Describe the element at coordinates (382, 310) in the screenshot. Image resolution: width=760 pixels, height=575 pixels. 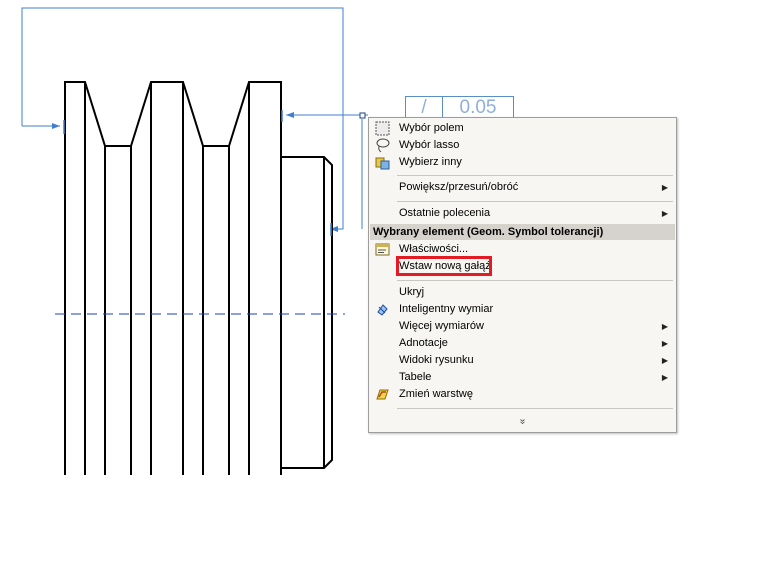
I see `smart-dimension-icon` at that location.